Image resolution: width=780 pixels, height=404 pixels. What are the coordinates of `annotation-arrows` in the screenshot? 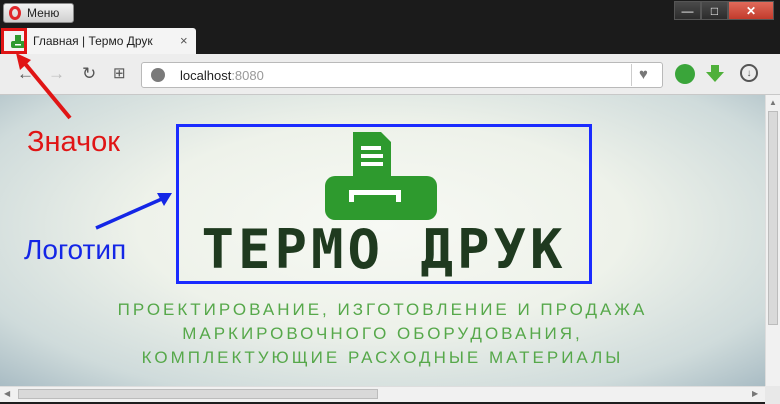 It's located at (94, 141).